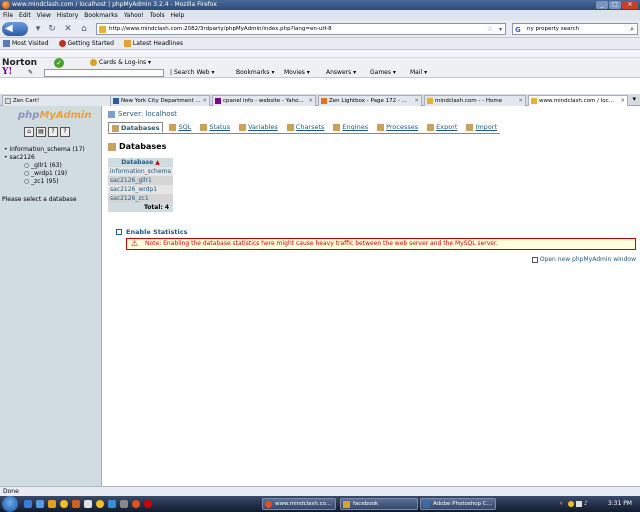 The width and height of the screenshot is (640, 512). Describe the element at coordinates (397, 127) in the screenshot. I see `tab-processes: Processes` at that location.